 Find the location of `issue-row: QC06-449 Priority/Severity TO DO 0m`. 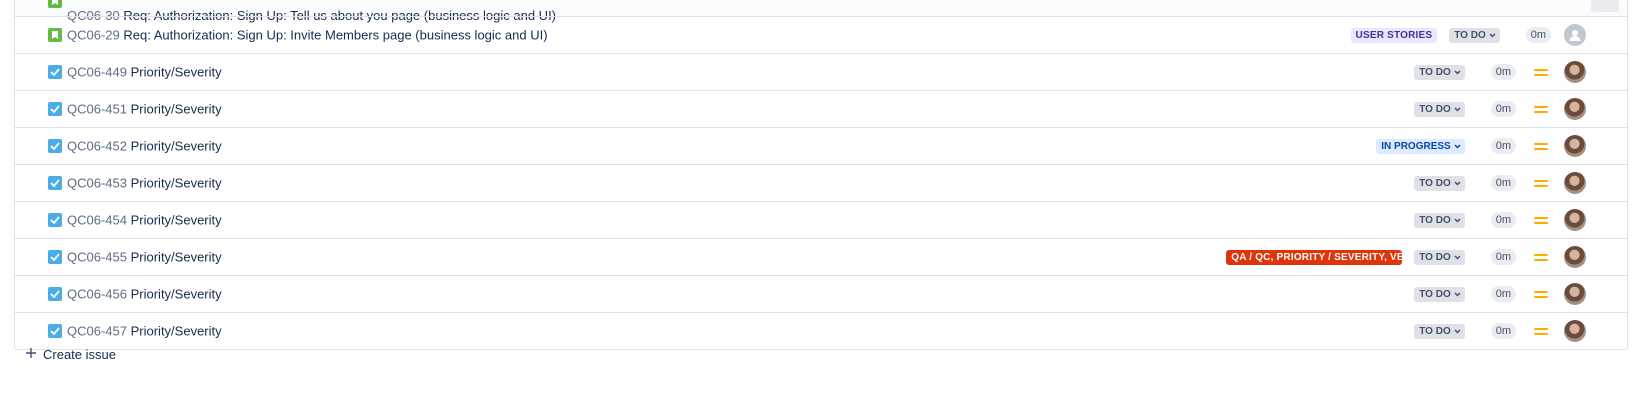

issue-row: QC06-449 Priority/Severity TO DO 0m is located at coordinates (821, 71).